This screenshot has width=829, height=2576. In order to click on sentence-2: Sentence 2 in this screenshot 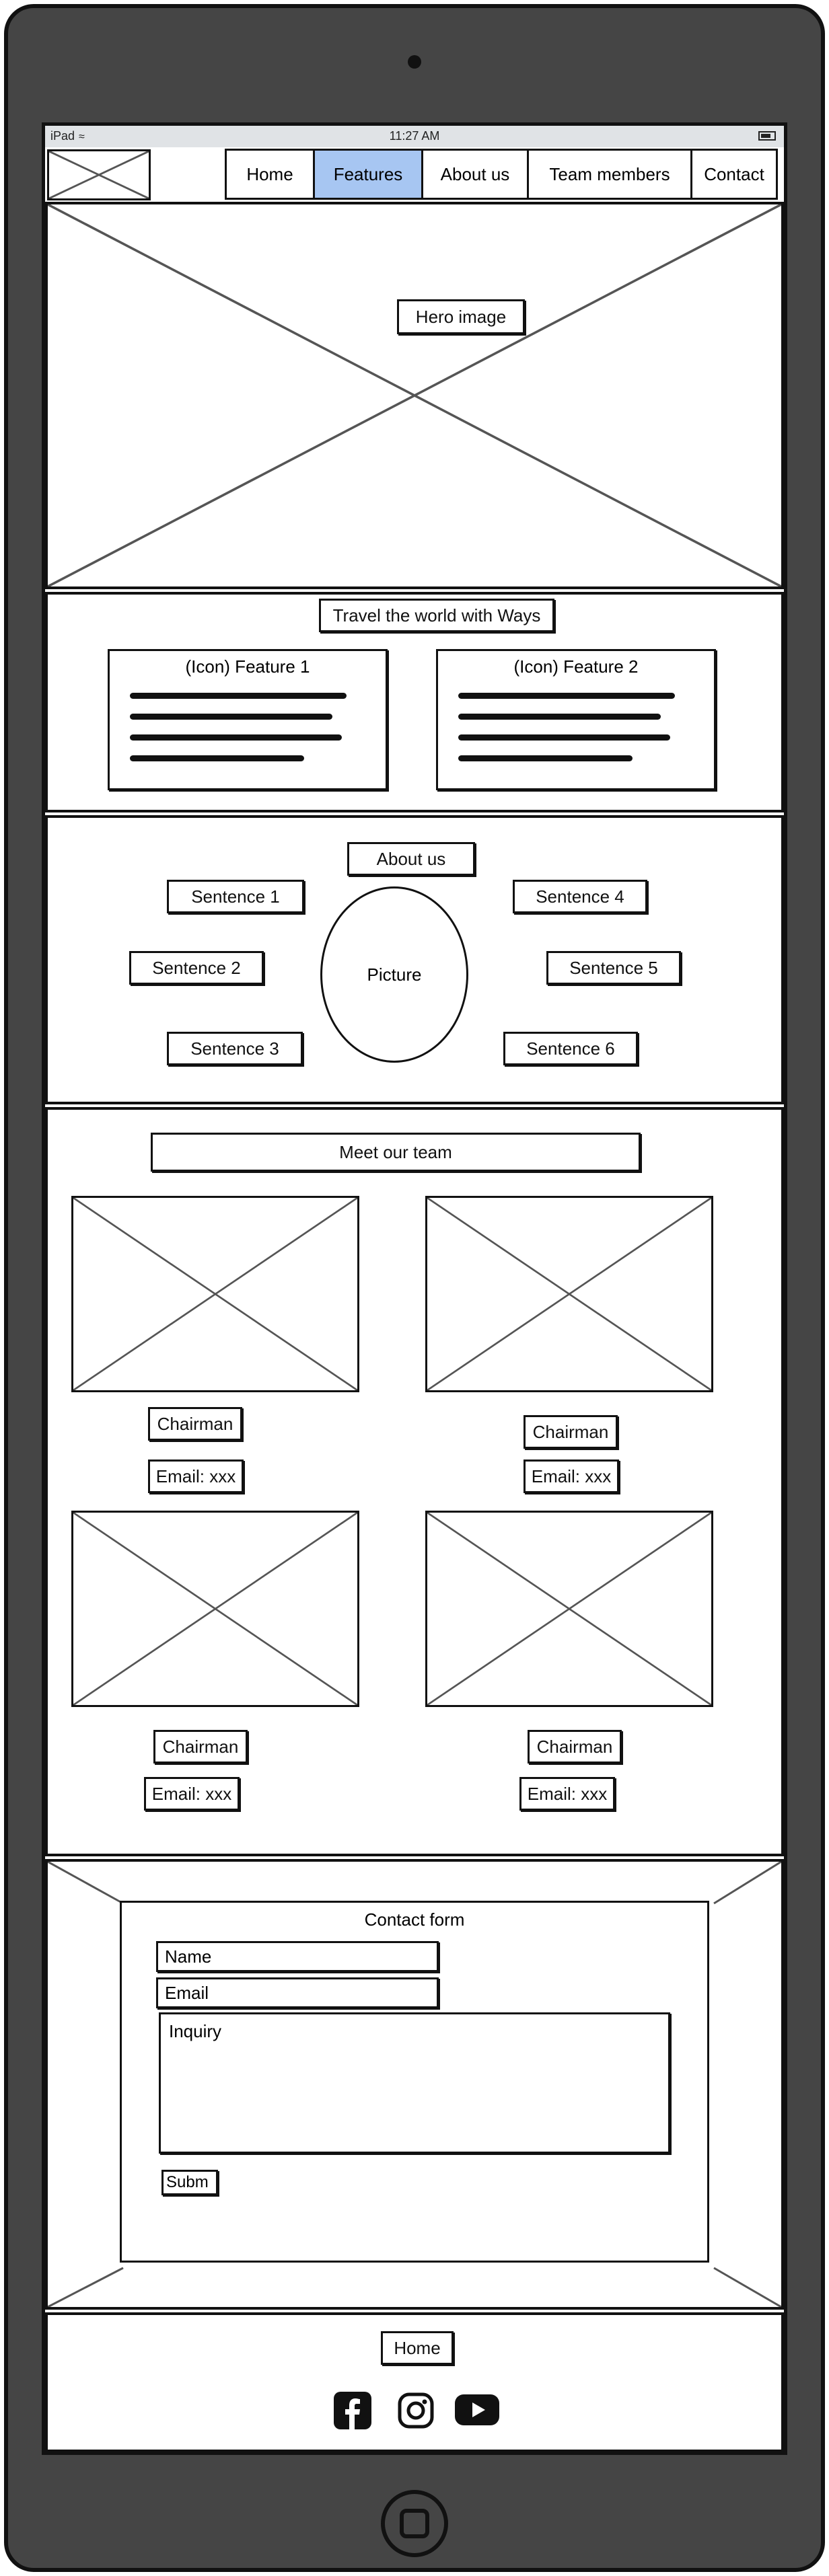, I will do `click(196, 968)`.